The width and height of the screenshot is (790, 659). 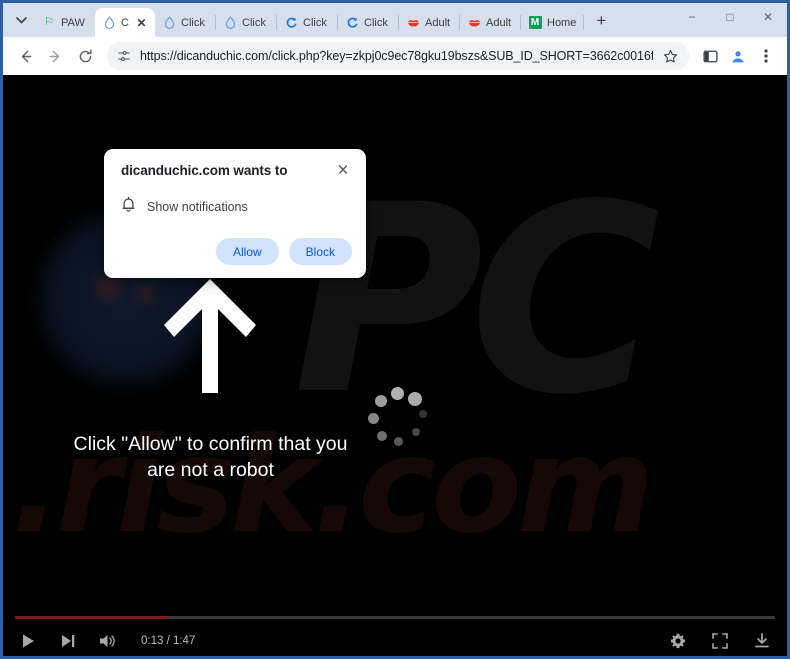 What do you see at coordinates (738, 56) in the screenshot?
I see `profile-avatar-icon` at bounding box center [738, 56].